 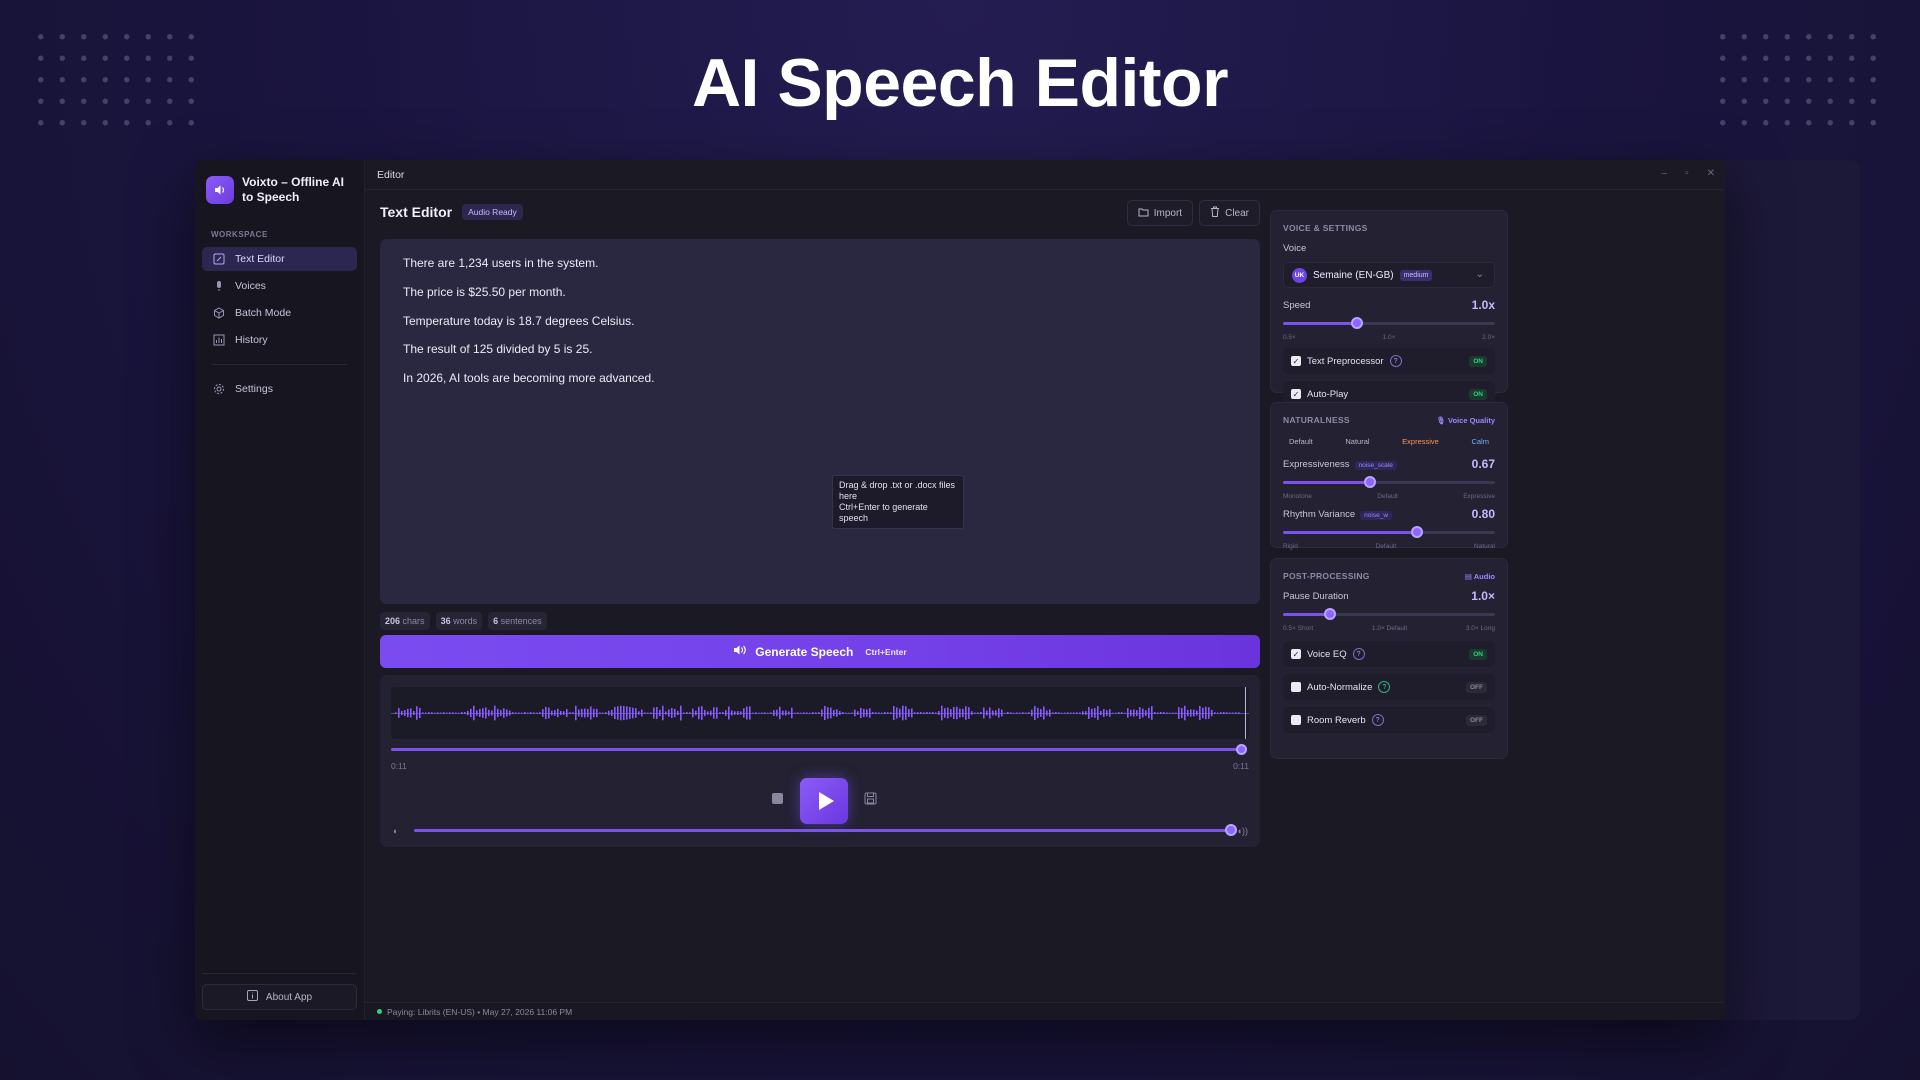 I want to click on sidebar-item-batch-mode: Batch Mode, so click(x=279, y=313).